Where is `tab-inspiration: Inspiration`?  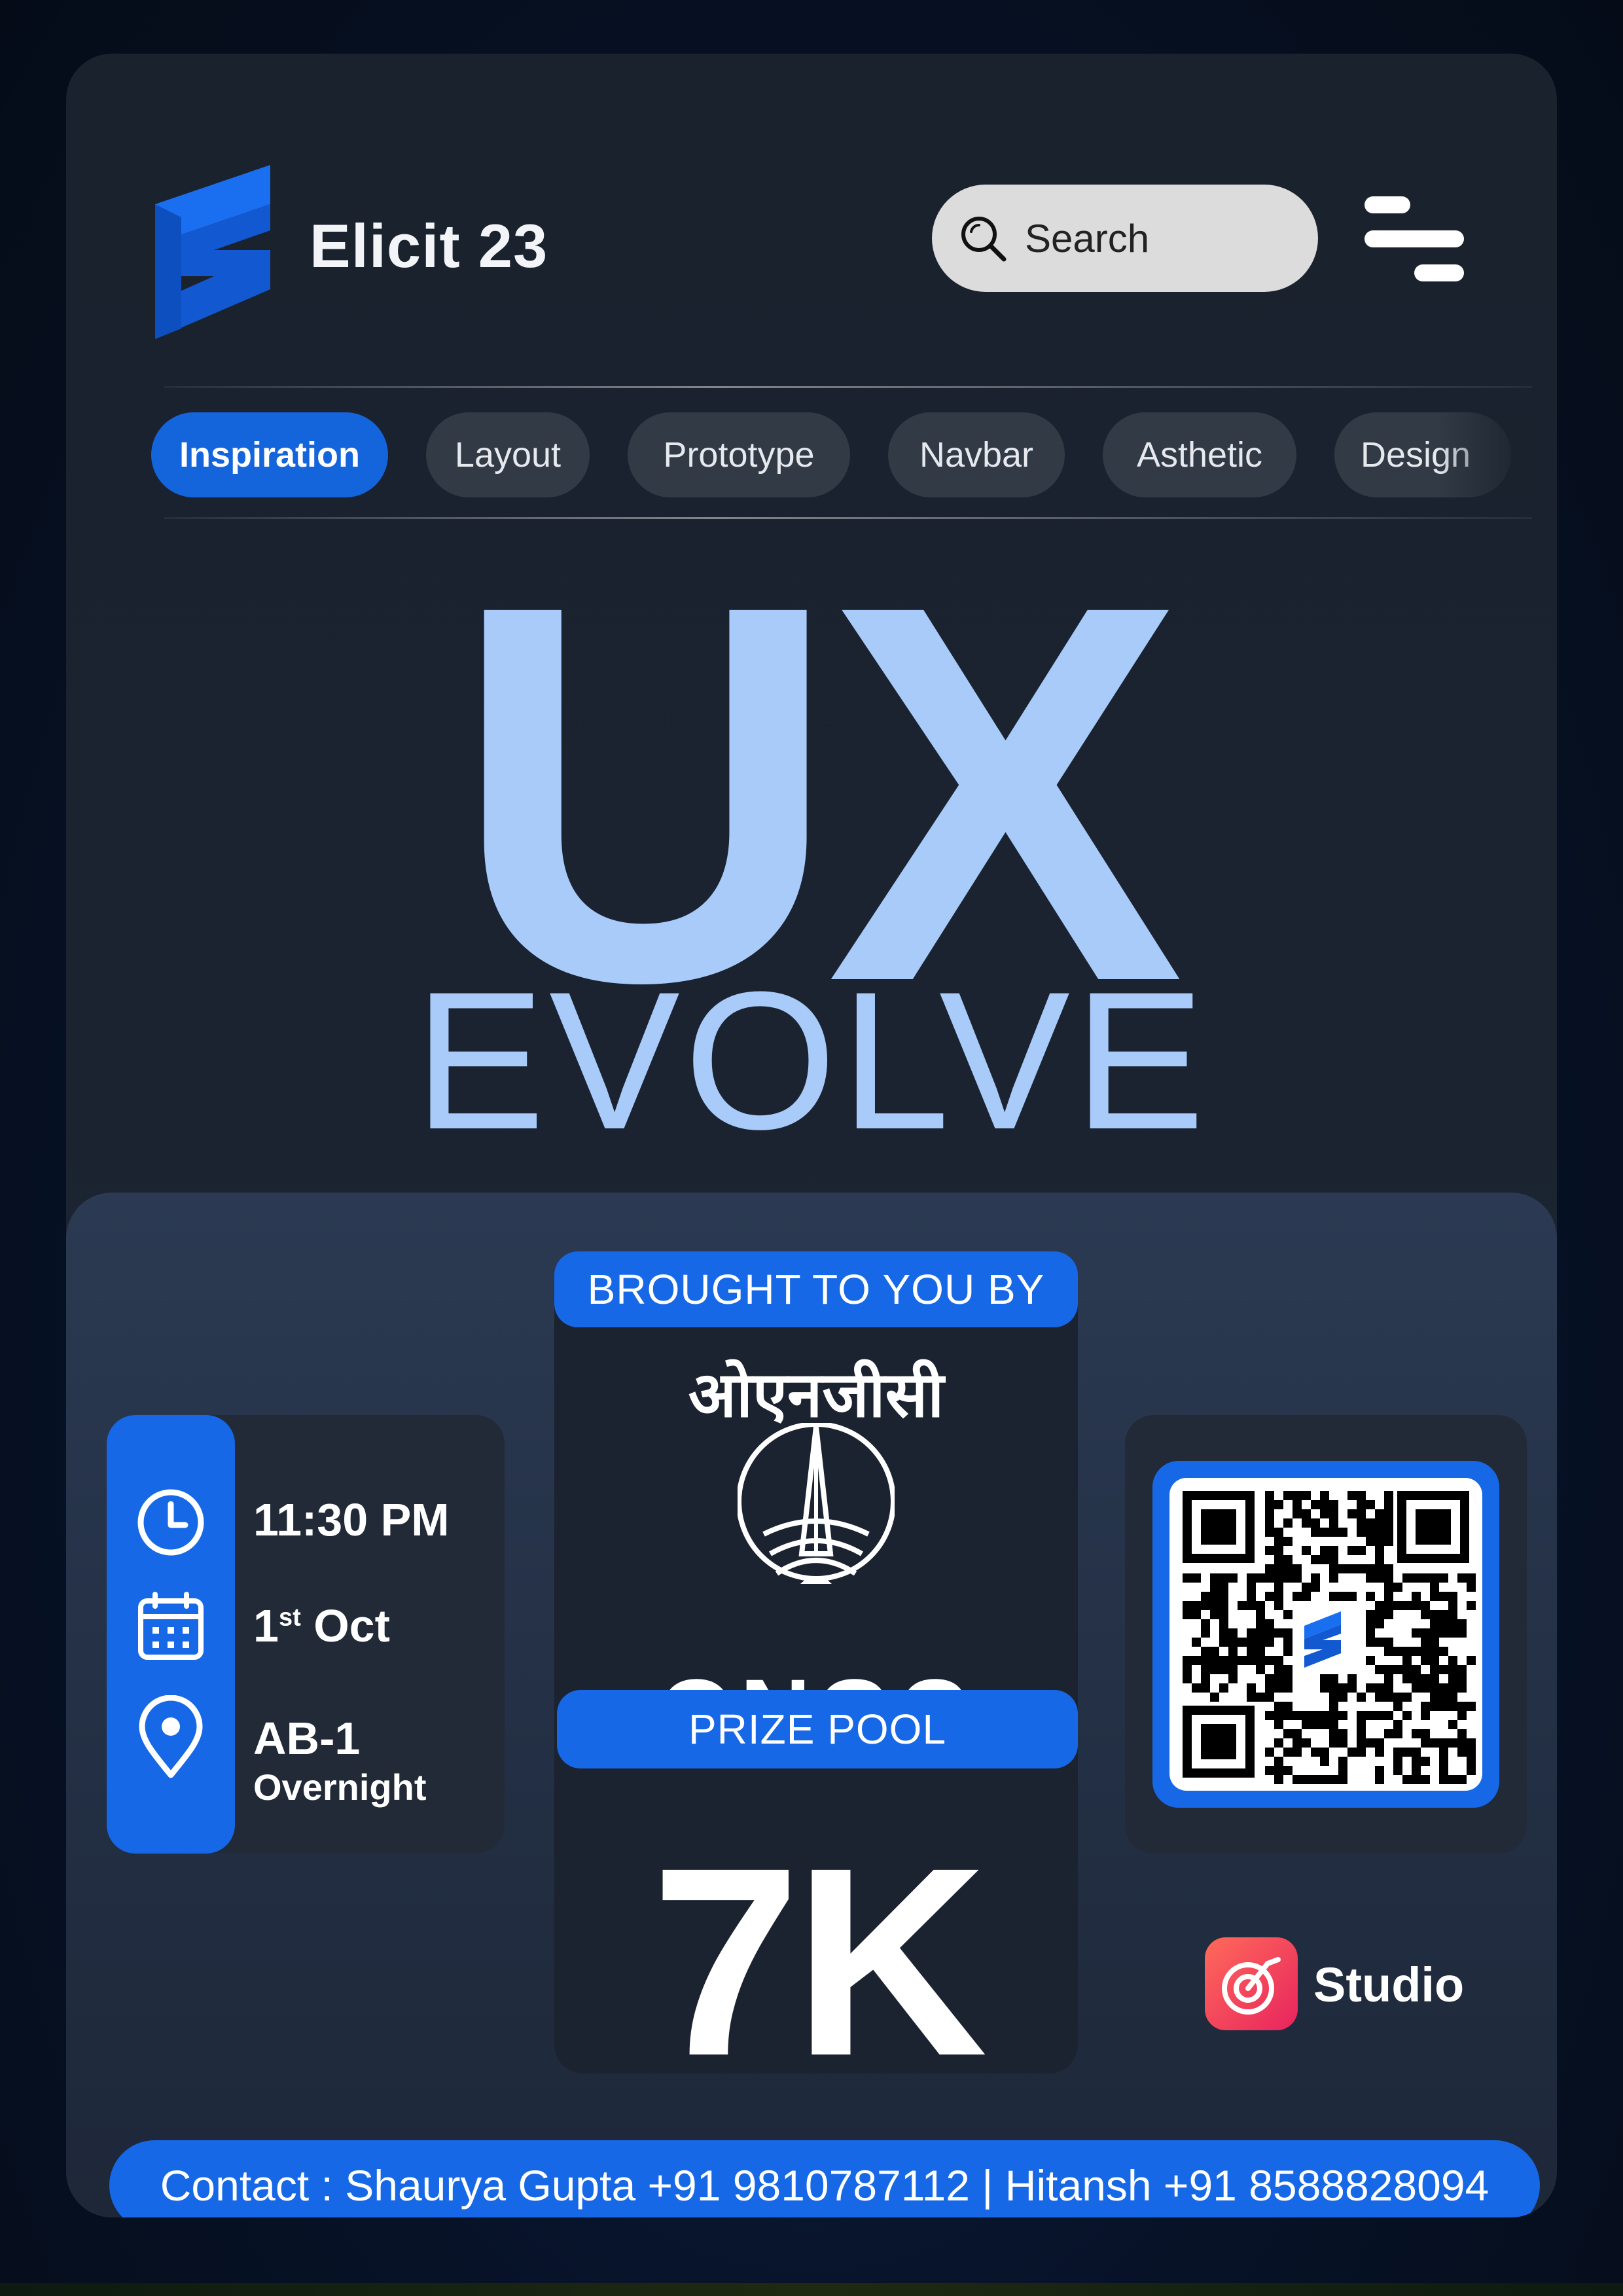 tab-inspiration: Inspiration is located at coordinates (269, 454).